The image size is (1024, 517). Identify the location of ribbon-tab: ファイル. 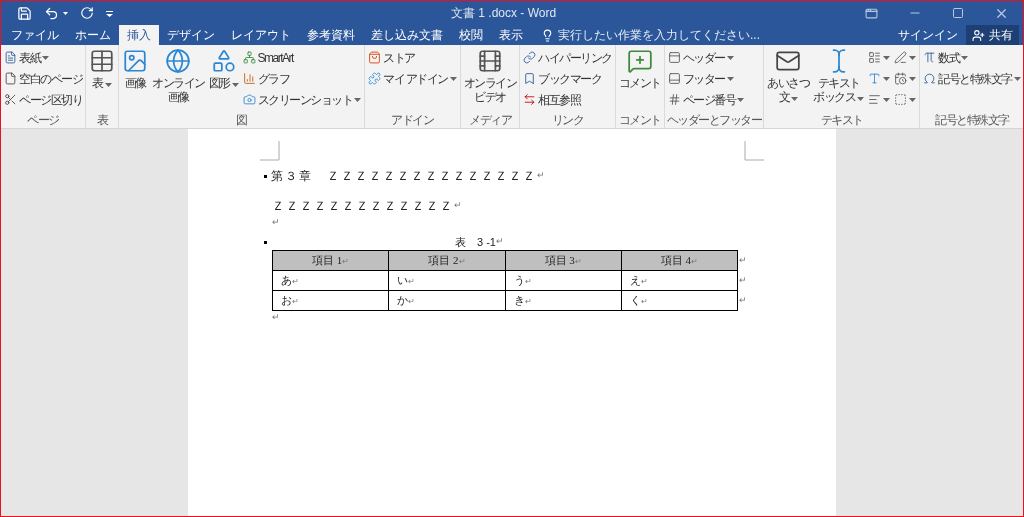
(35, 35).